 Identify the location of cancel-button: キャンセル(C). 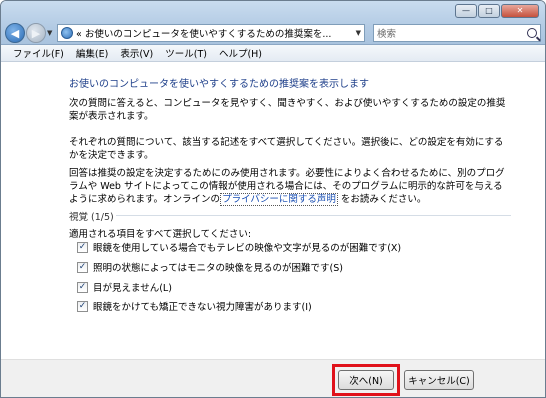
(439, 380).